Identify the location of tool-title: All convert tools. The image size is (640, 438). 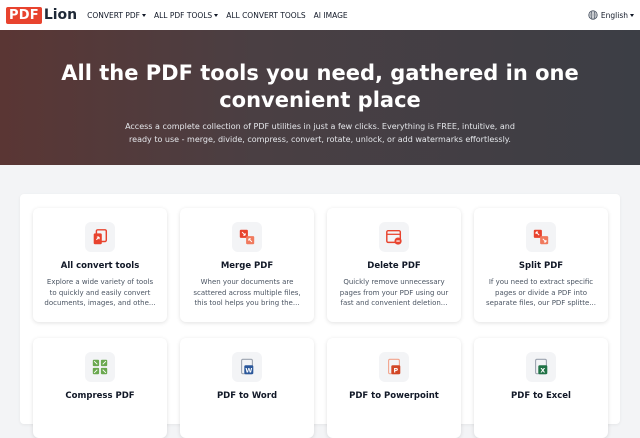
(100, 266).